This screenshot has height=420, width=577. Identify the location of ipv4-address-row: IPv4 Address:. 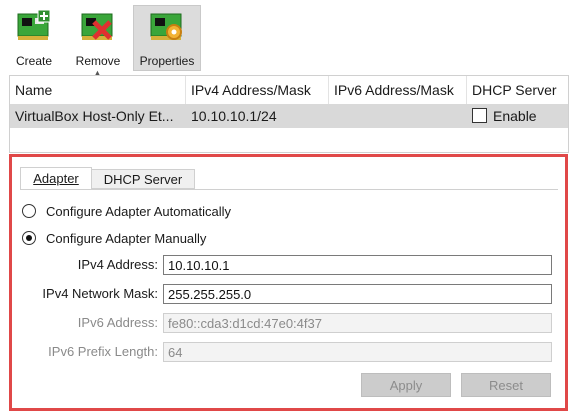
(90, 265).